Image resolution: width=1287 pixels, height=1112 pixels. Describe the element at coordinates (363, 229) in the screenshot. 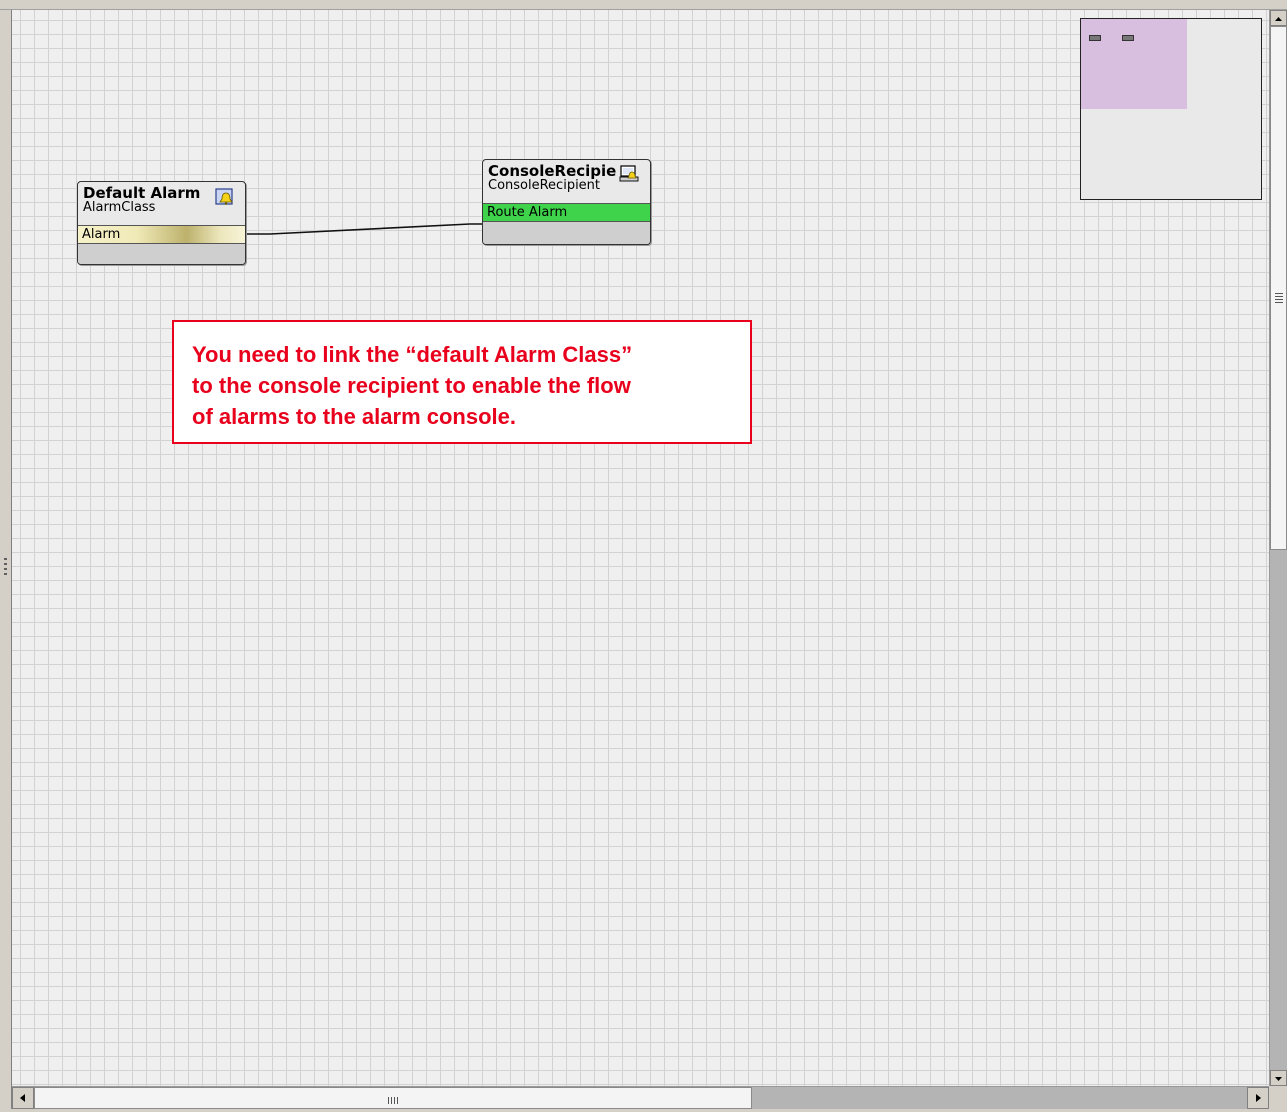

I see `link-wire` at that location.